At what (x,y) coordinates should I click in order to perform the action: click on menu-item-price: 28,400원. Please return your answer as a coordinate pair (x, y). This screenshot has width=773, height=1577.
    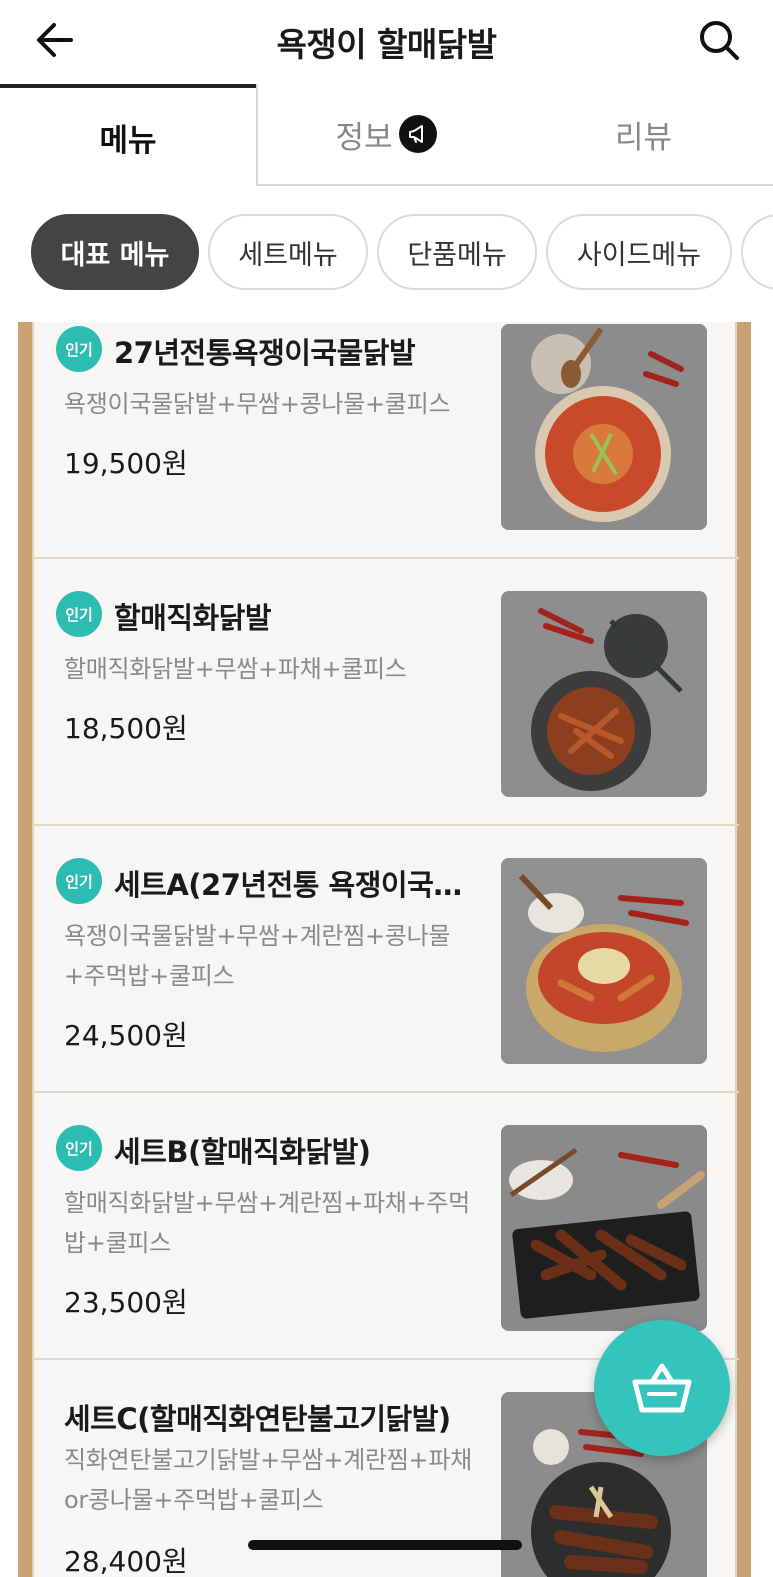
    Looking at the image, I should click on (126, 1561).